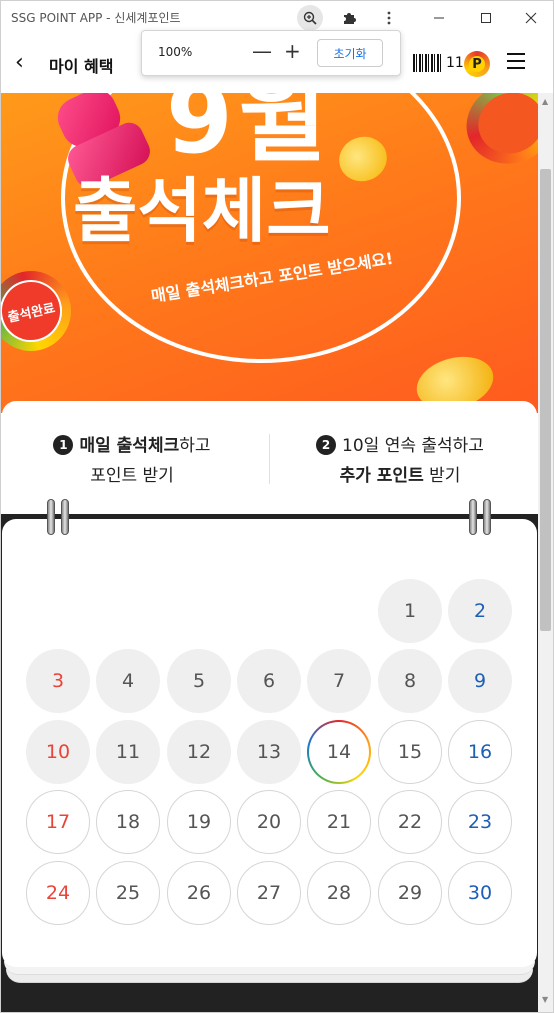 This screenshot has height=1013, width=554. I want to click on zoom-popup: 100% — + 초기화, so click(271, 53).